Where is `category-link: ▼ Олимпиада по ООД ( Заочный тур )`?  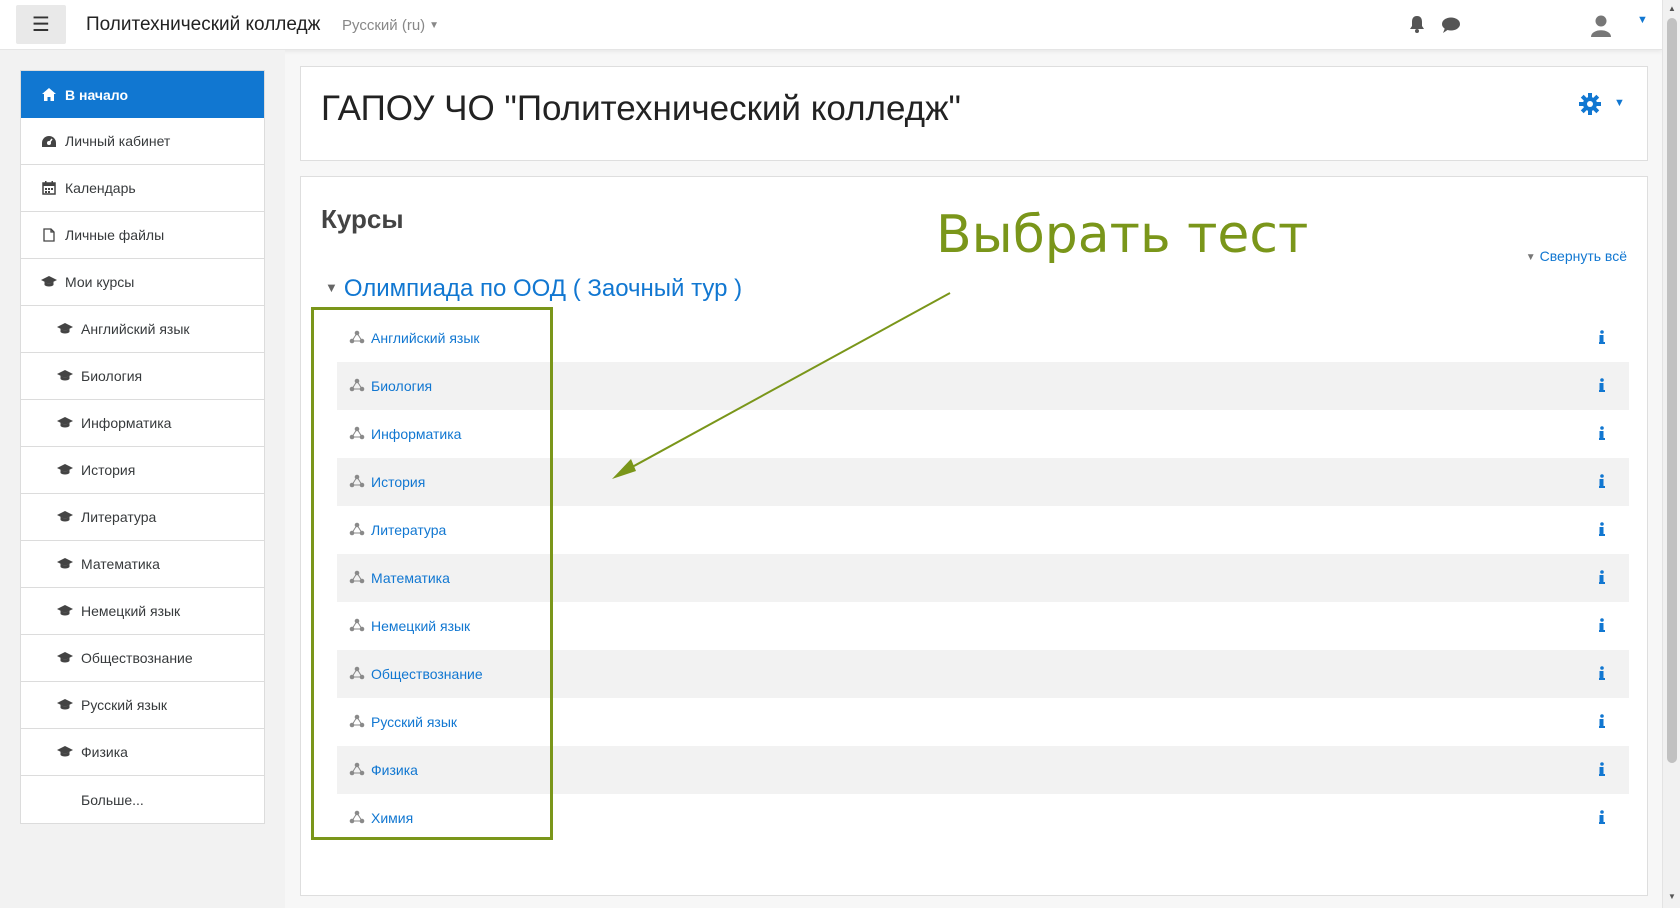
category-link: ▼ Олимпиада по ООД ( Заочный тур ) is located at coordinates (533, 289).